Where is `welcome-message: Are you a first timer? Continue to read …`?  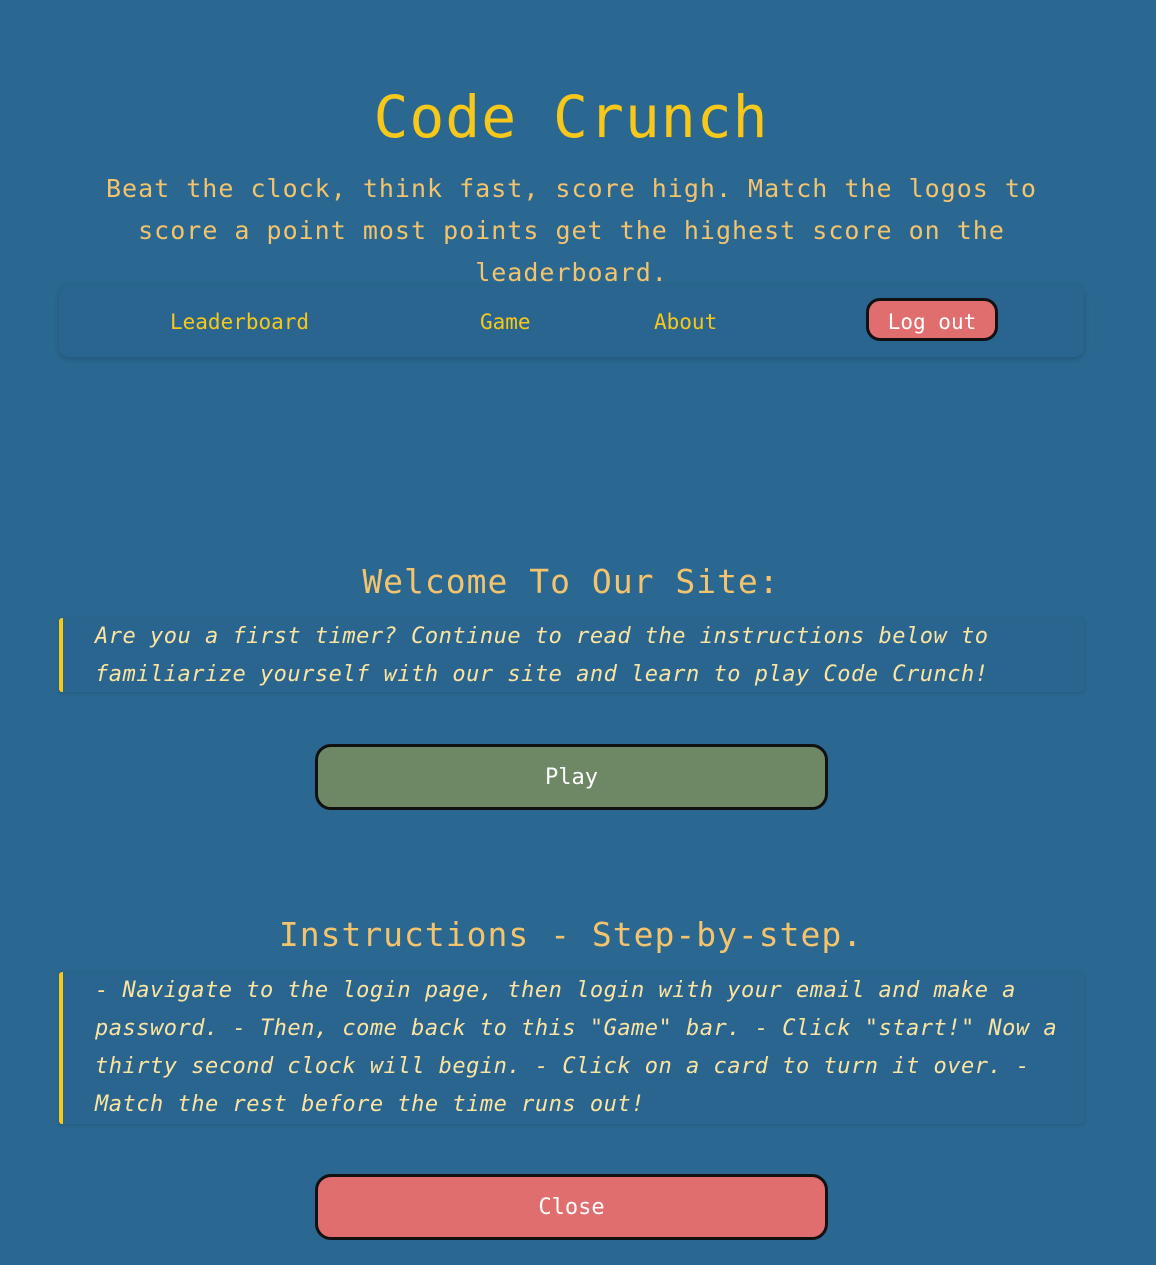
welcome-message: Are you a first timer? Continue to read … is located at coordinates (571, 655).